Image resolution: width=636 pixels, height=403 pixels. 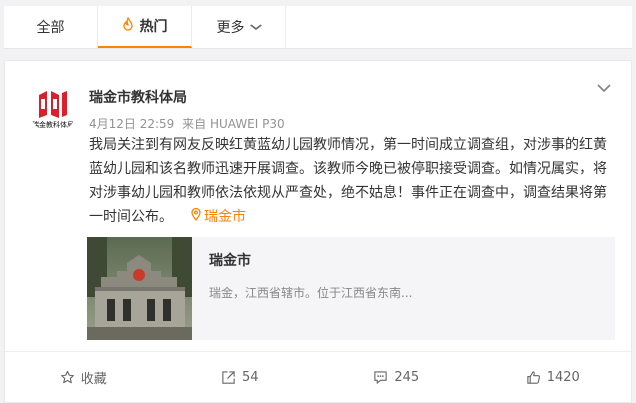 I want to click on tab-all: 全部, so click(x=51, y=27).